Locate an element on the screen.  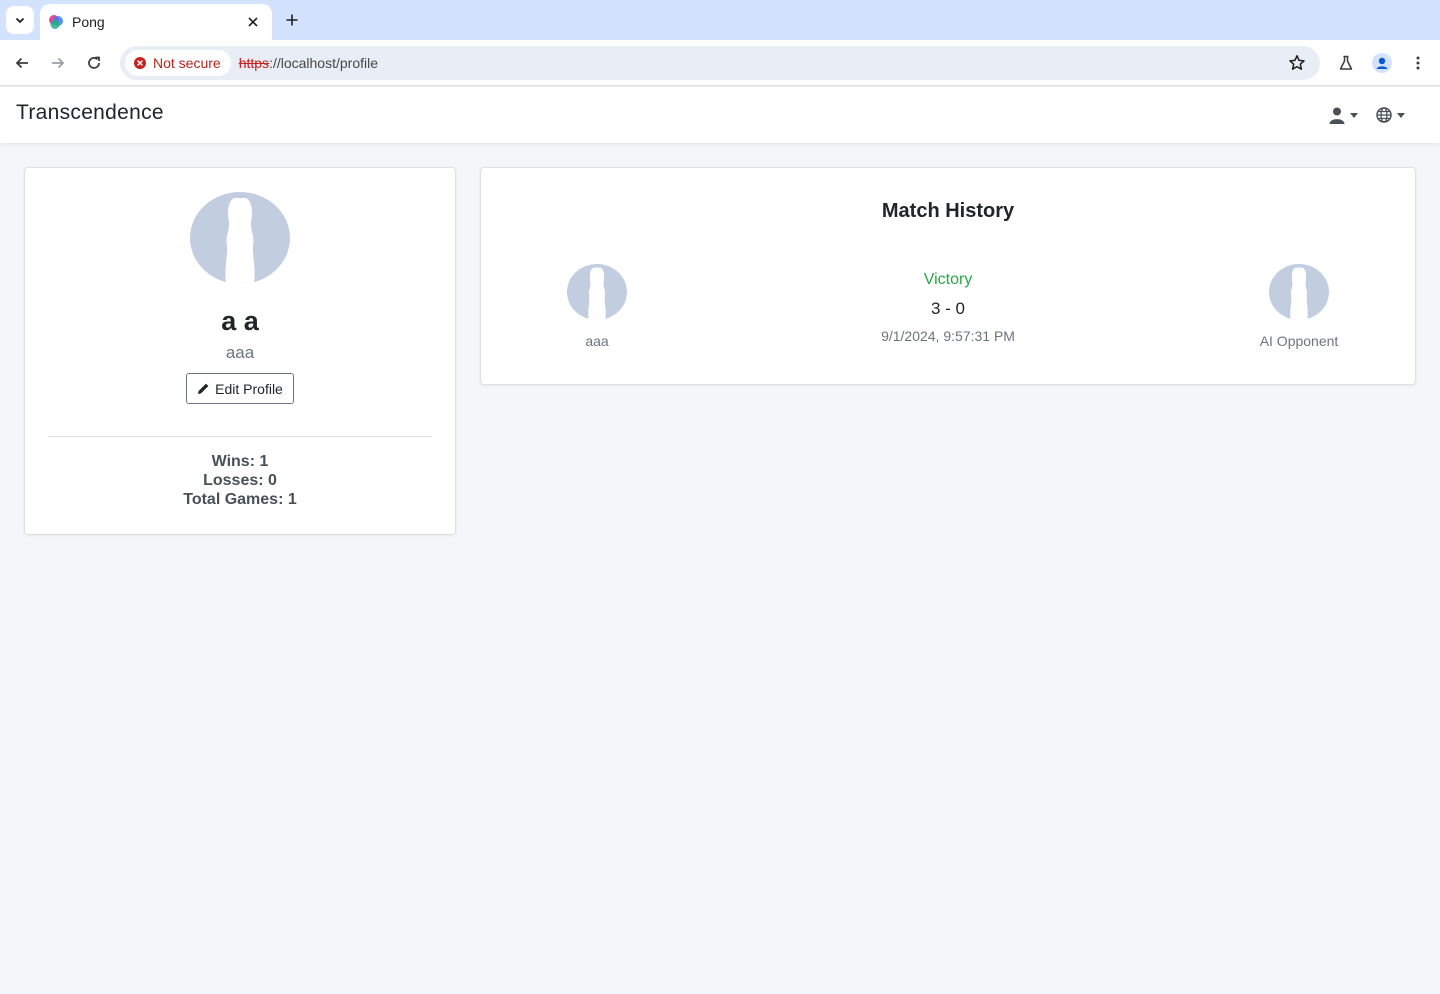
browser-menu-button is located at coordinates (1418, 63).